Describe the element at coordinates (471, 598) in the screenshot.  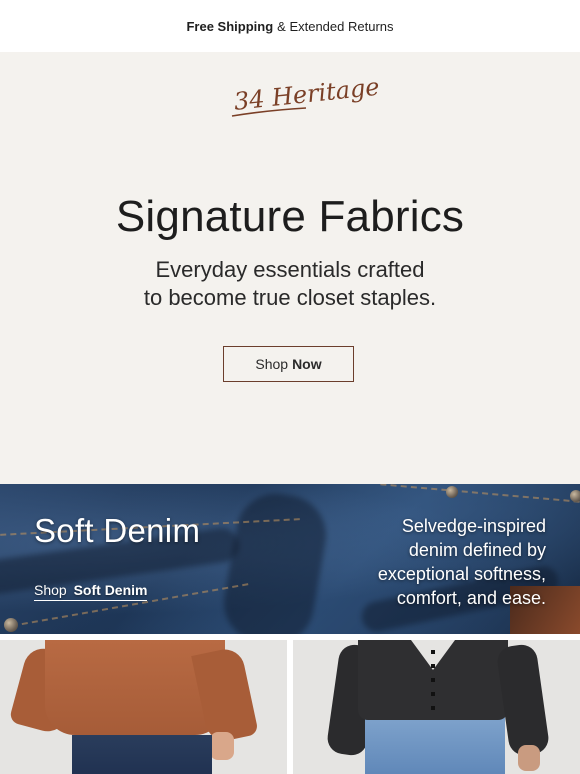
I see `denim-desc-line-4: comfort, and ease.` at that location.